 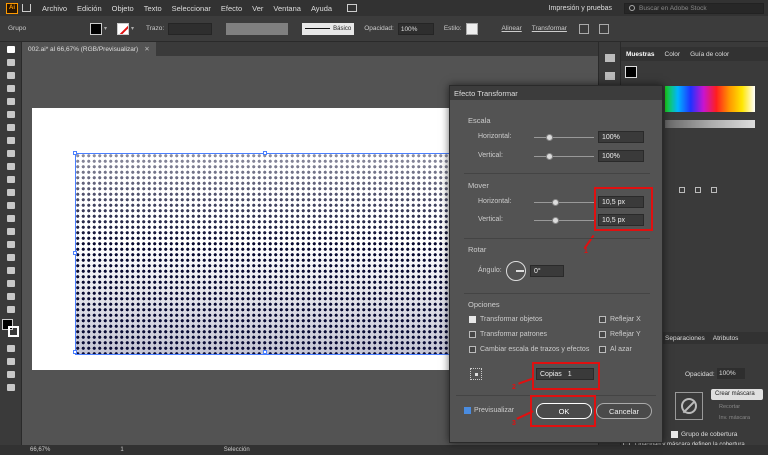 I want to click on handle-bc, so click(x=265, y=352).